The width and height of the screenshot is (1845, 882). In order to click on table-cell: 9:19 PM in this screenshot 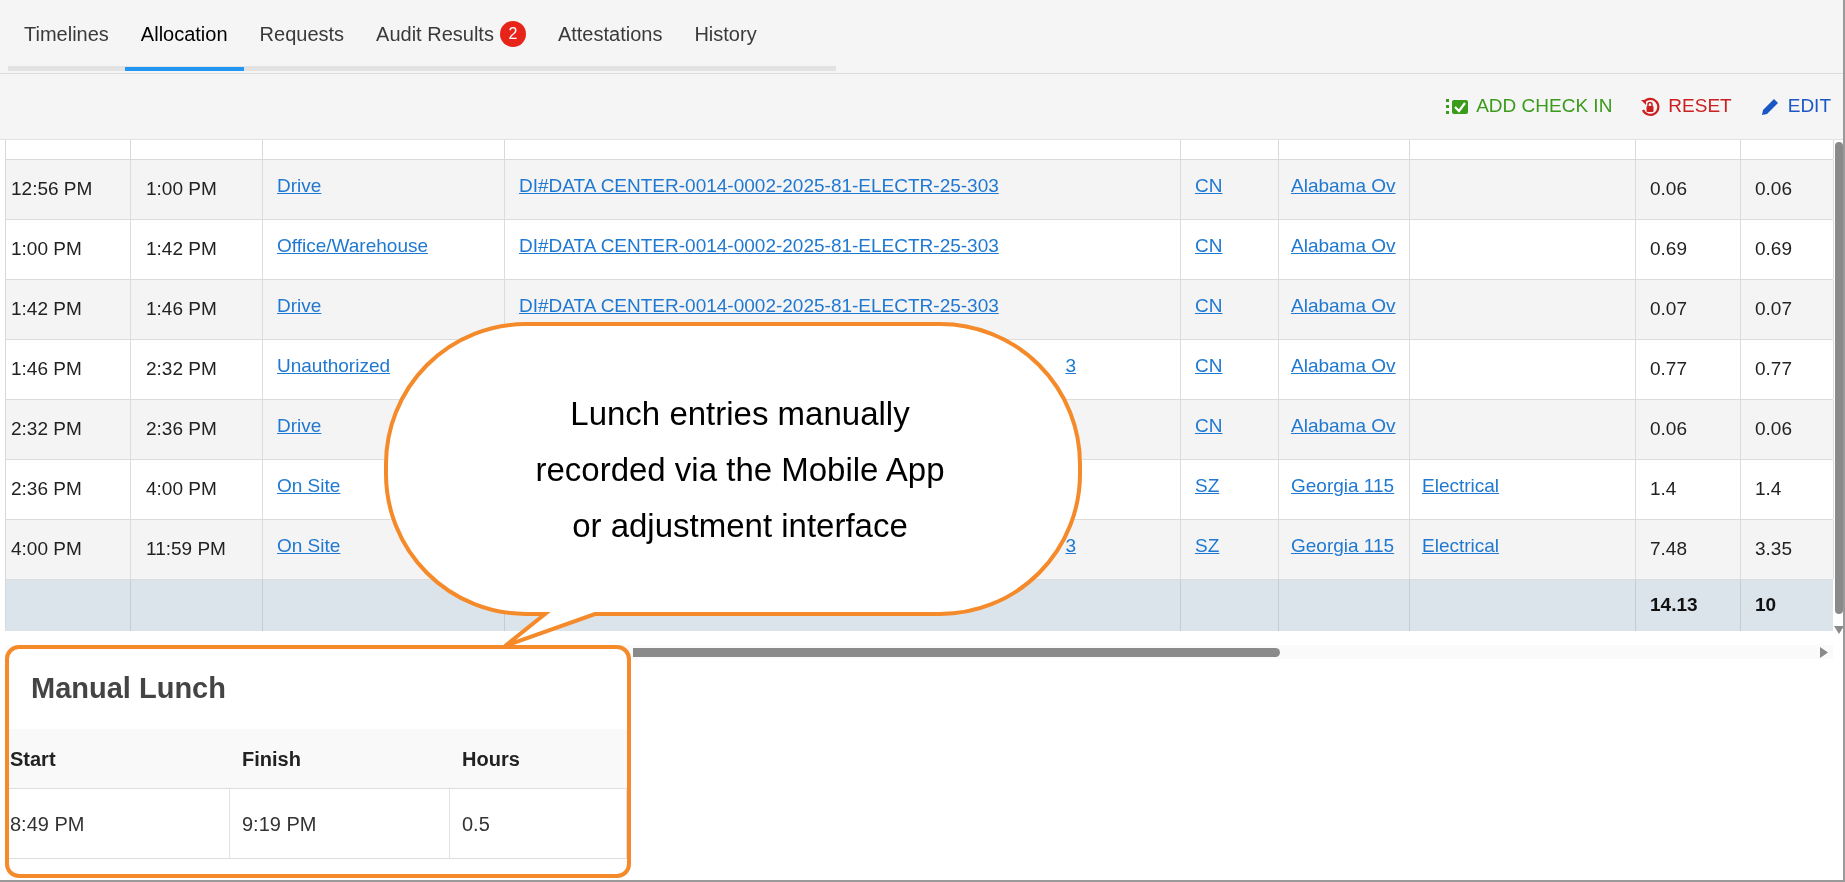, I will do `click(340, 823)`.